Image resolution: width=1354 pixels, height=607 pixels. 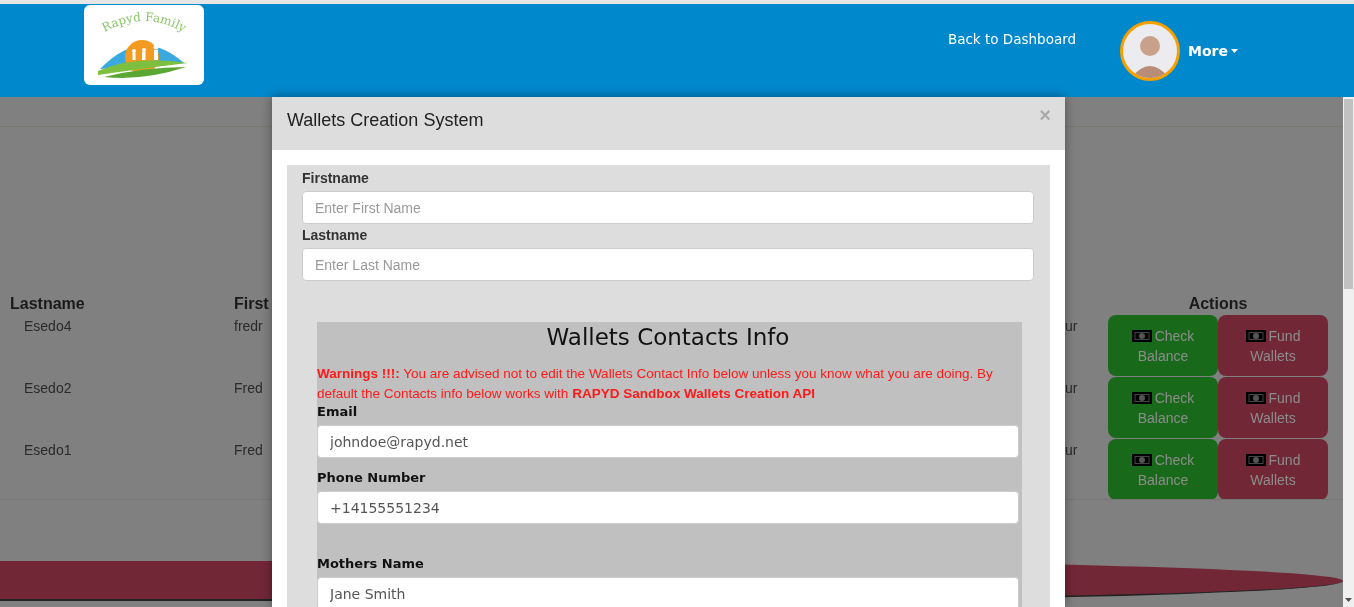 What do you see at coordinates (668, 441) in the screenshot?
I see `input-field: johndoe@rapyd.net` at bounding box center [668, 441].